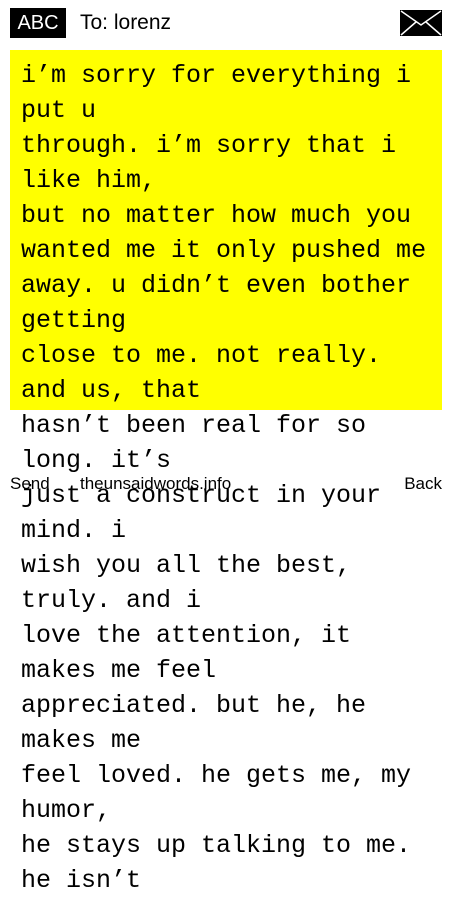 This screenshot has height=898, width=450. I want to click on recipient-label: To: lorenz, so click(126, 22).